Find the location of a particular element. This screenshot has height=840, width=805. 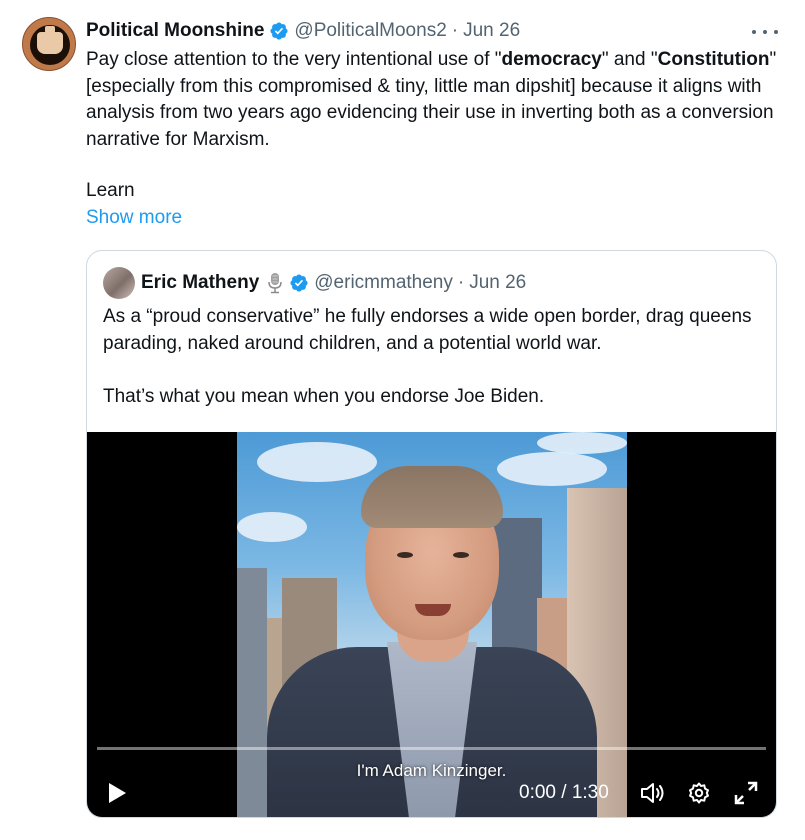

fullscreen-icon is located at coordinates (746, 793).